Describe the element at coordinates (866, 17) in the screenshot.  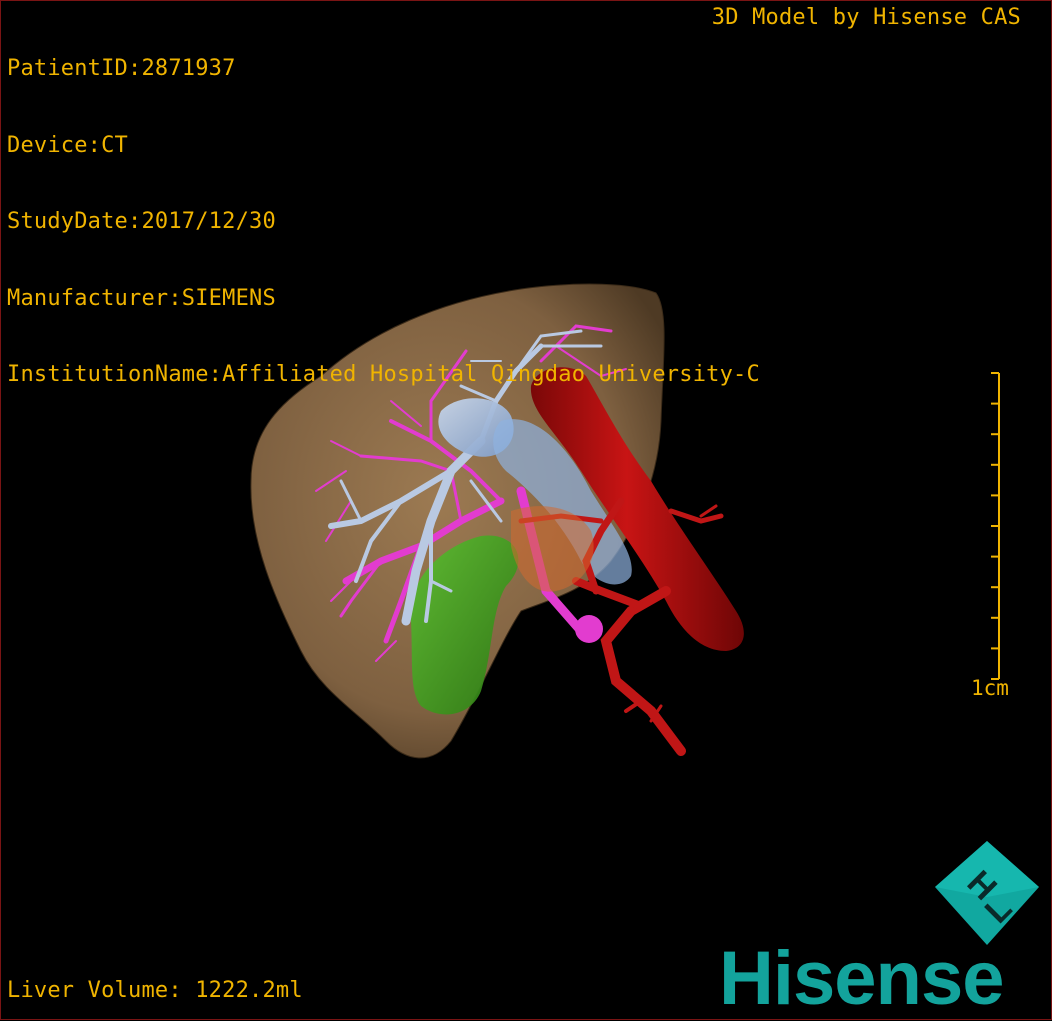
I see `model-credit: 3D Model by Hisense CAS` at that location.